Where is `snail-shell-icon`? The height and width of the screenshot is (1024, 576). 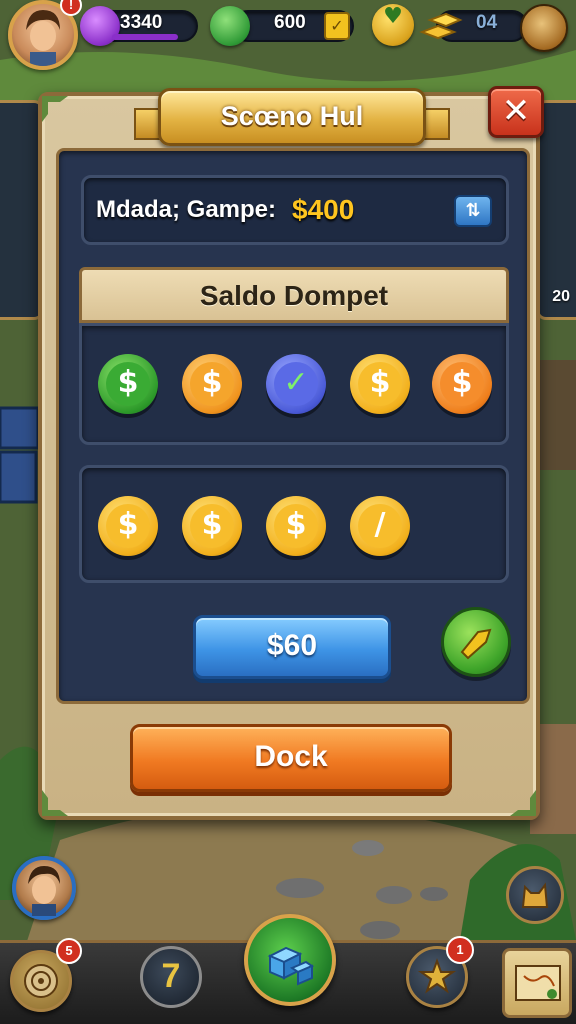
snail-shell-icon is located at coordinates (41, 981).